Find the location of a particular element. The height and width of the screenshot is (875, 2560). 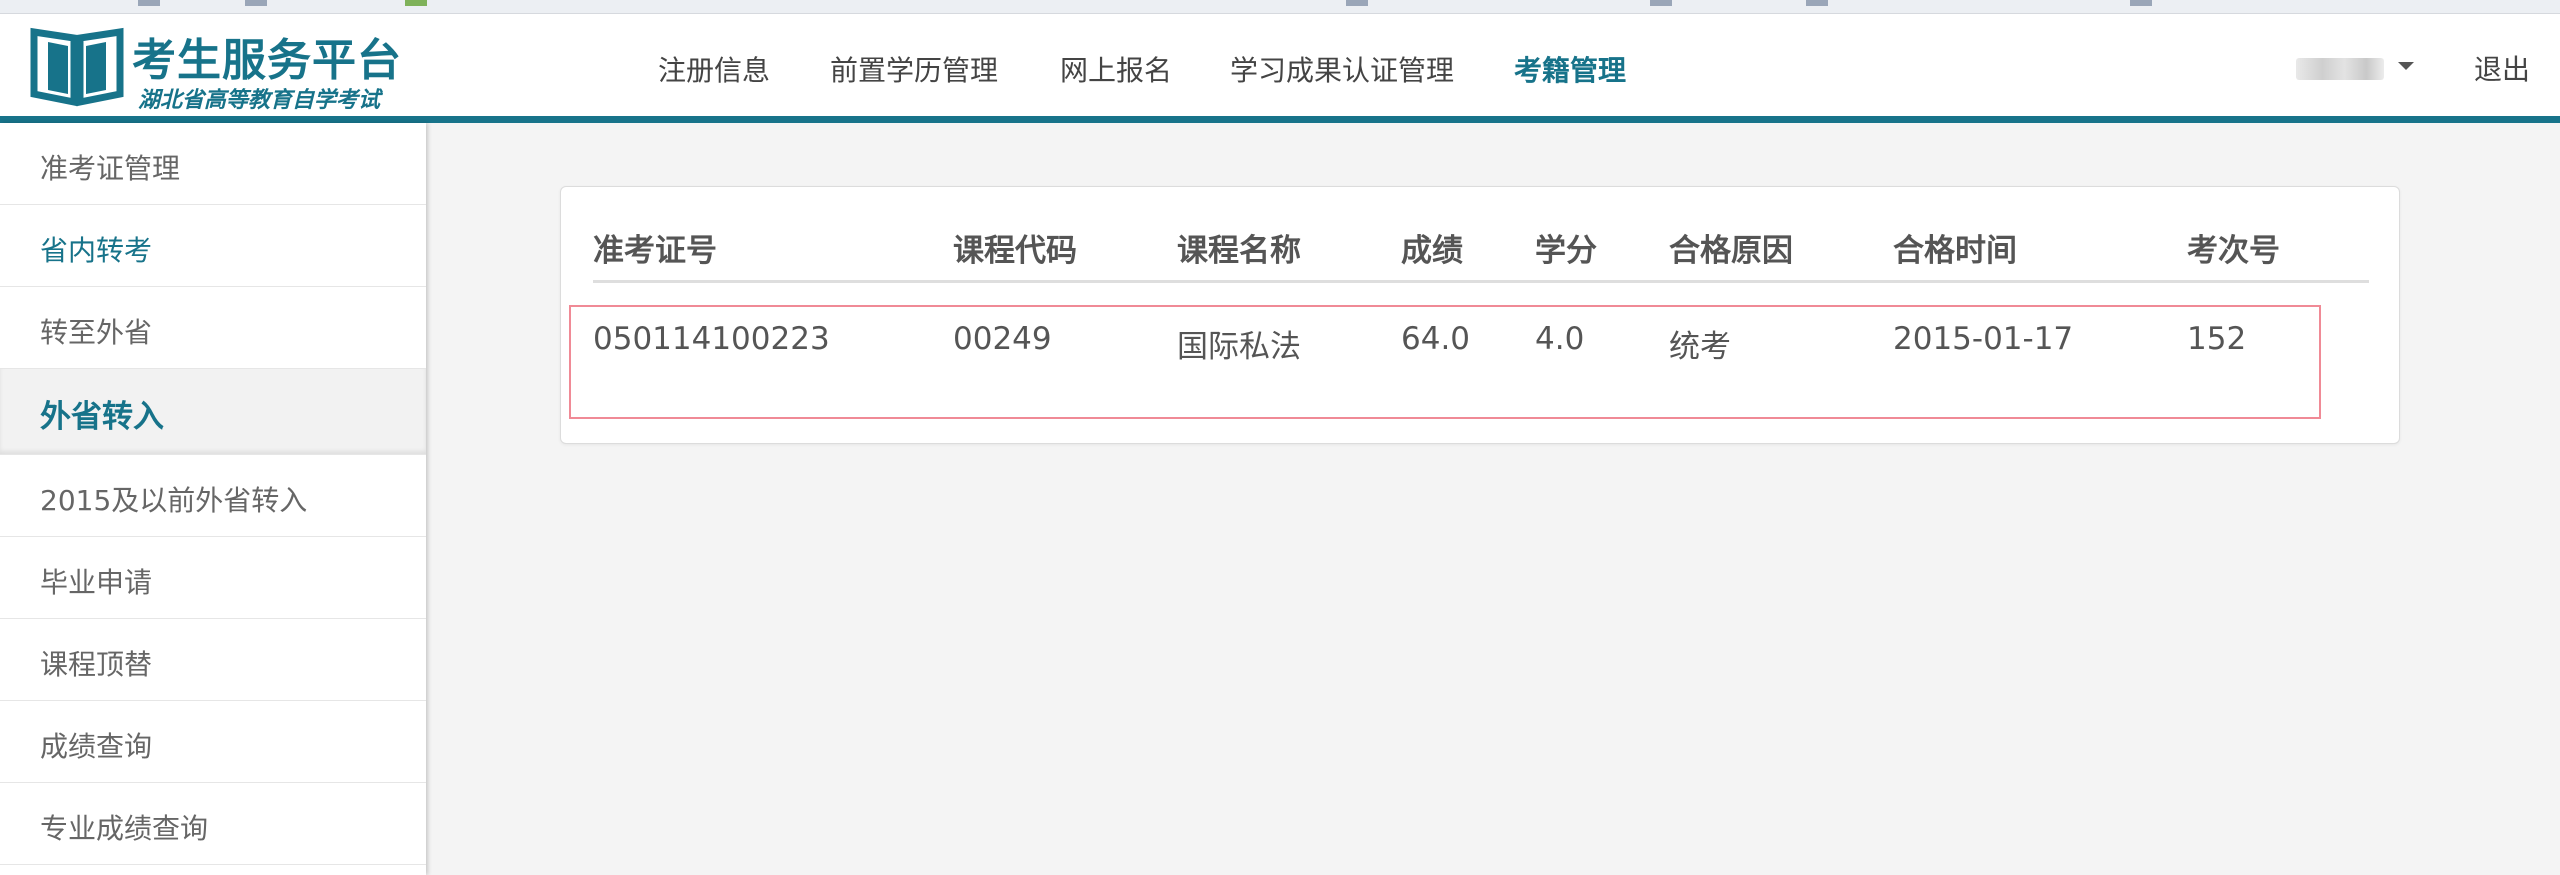

header-accent-bar is located at coordinates (1280, 119).